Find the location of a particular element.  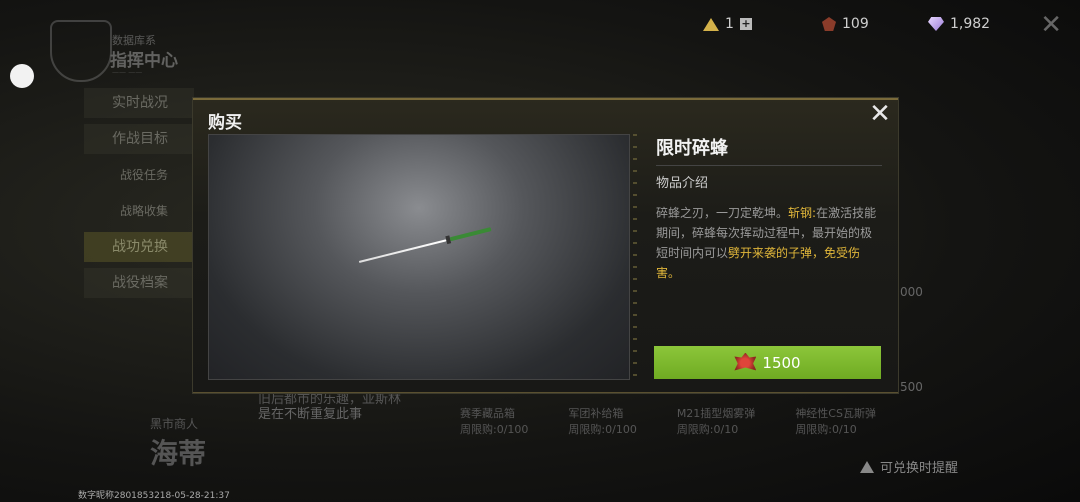

notify-toggle: 可兑换时提醒 is located at coordinates (909, 466).